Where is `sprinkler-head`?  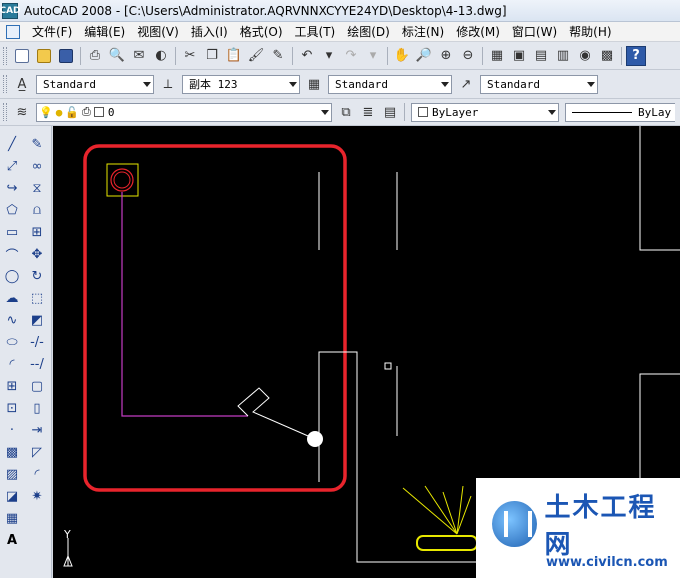 sprinkler-head is located at coordinates (447, 543).